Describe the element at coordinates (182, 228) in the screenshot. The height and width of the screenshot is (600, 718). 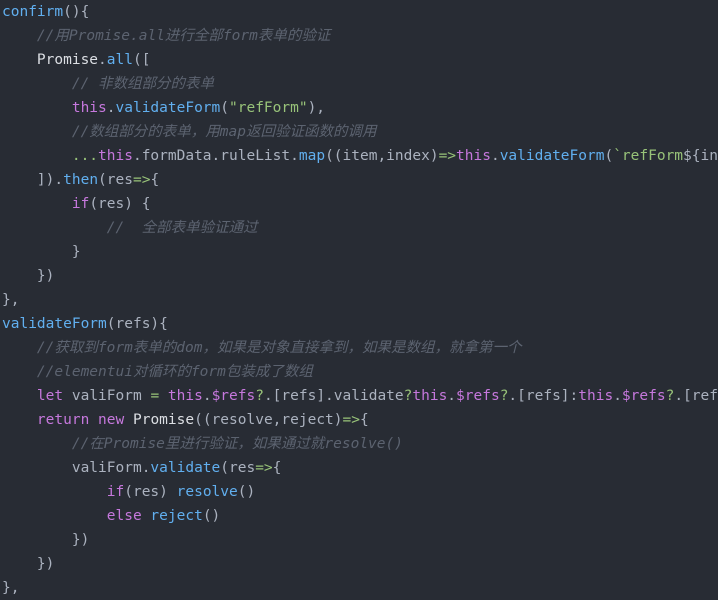
I see `code-token: // 全部表单验证通过` at that location.